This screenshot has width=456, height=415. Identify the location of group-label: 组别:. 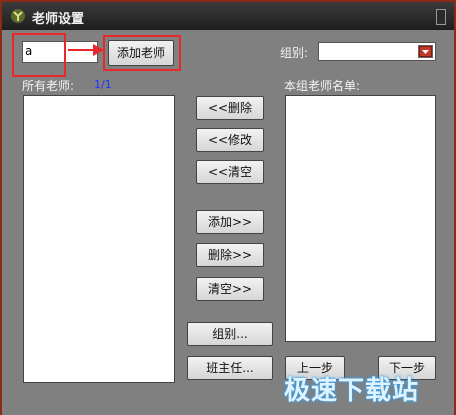
(294, 53).